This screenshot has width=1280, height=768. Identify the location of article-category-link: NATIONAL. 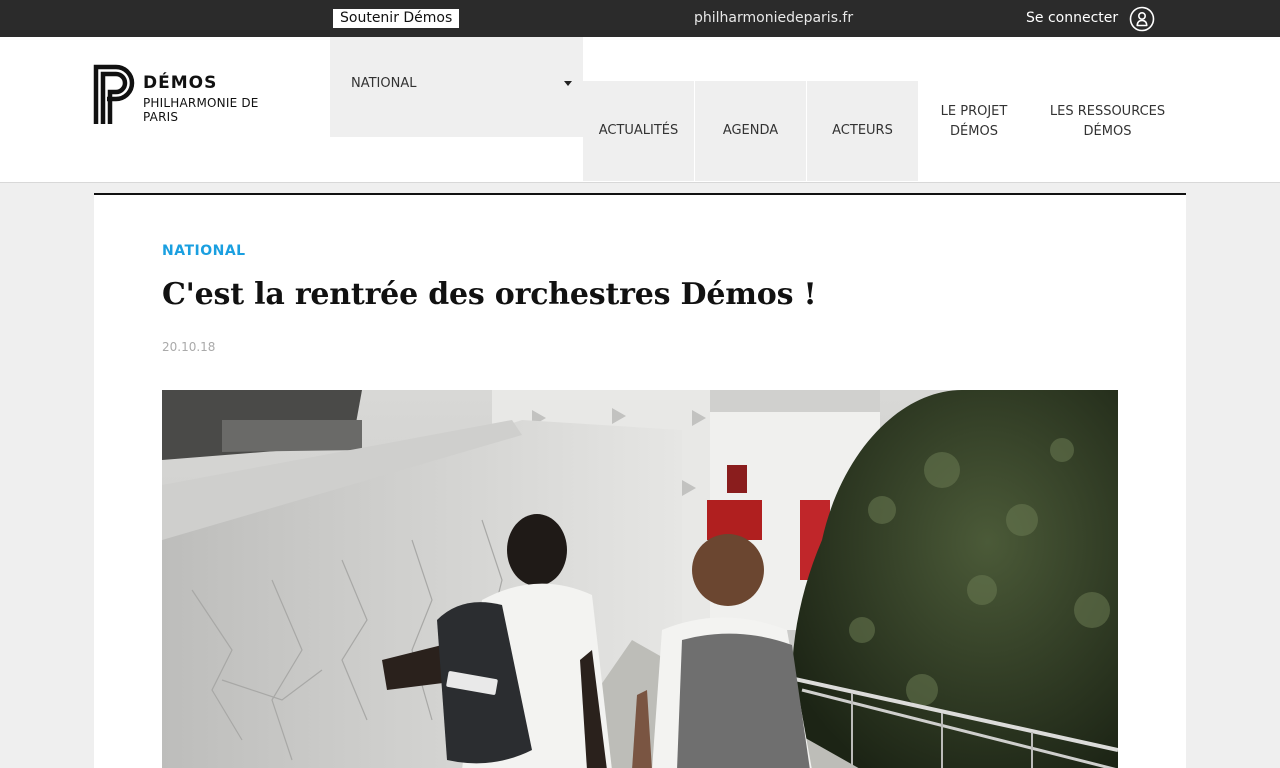
(204, 251).